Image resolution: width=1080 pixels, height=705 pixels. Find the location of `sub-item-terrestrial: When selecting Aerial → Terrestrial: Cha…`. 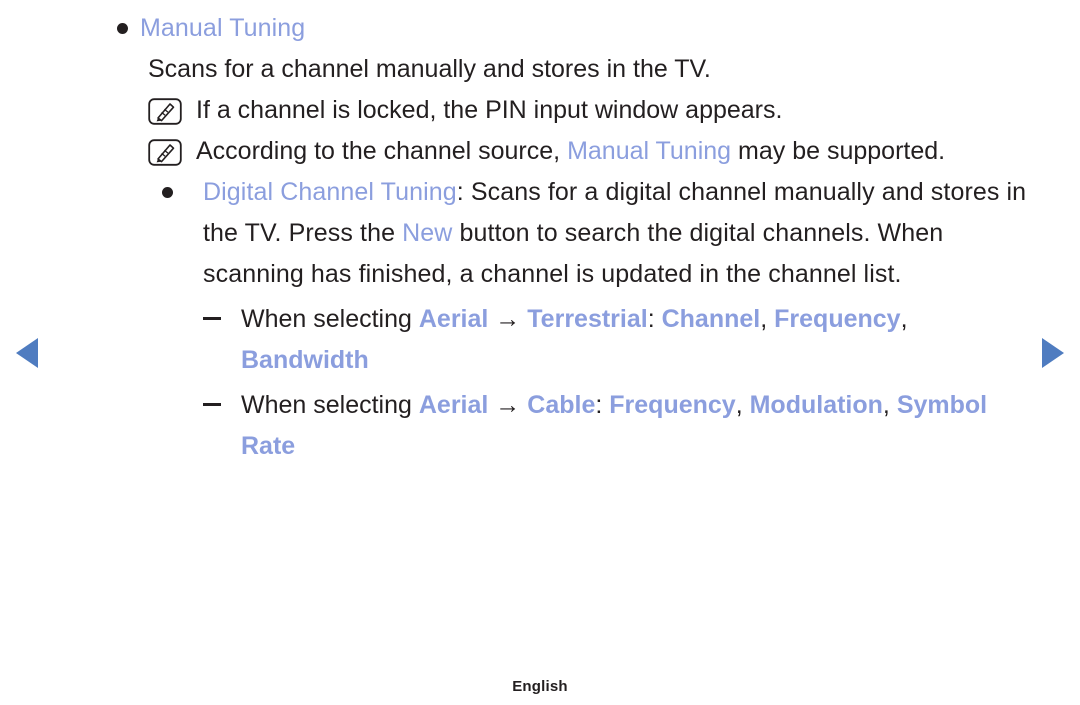

sub-item-terrestrial: When selecting Aerial → Terrestrial: Cha… is located at coordinates (620, 340).